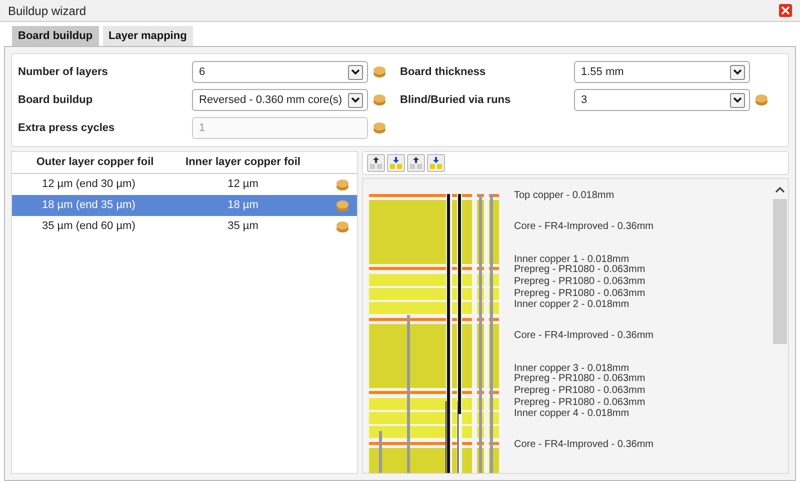 The width and height of the screenshot is (800, 481). Describe the element at coordinates (184, 226) in the screenshot. I see `table-row: 35 µm (end 60 µm) 35 µm` at that location.